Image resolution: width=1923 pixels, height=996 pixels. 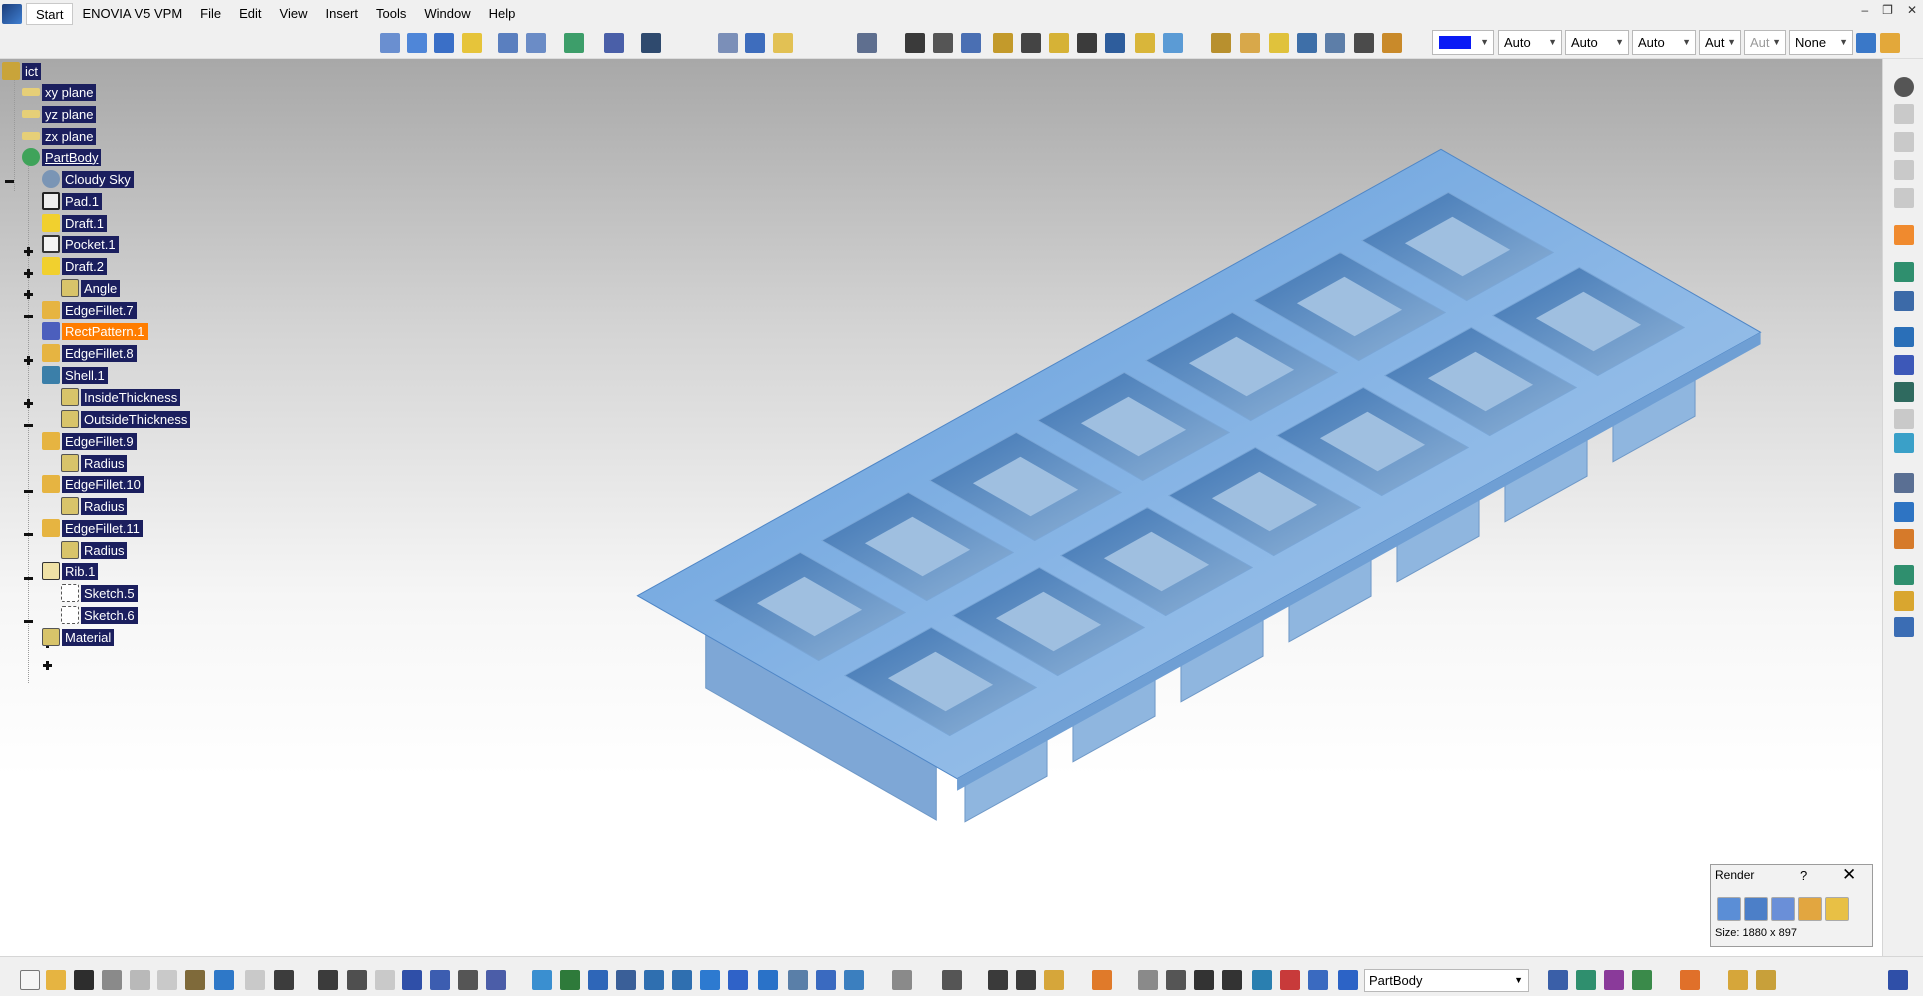 What do you see at coordinates (30, 980) in the screenshot?
I see `new-file-icon` at bounding box center [30, 980].